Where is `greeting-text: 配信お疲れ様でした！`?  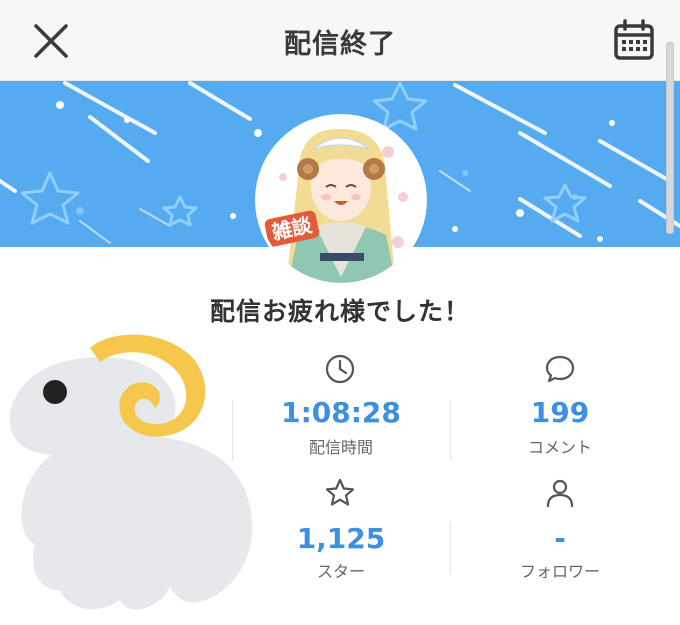
greeting-text: 配信お疲れ様でした！ is located at coordinates (339, 311).